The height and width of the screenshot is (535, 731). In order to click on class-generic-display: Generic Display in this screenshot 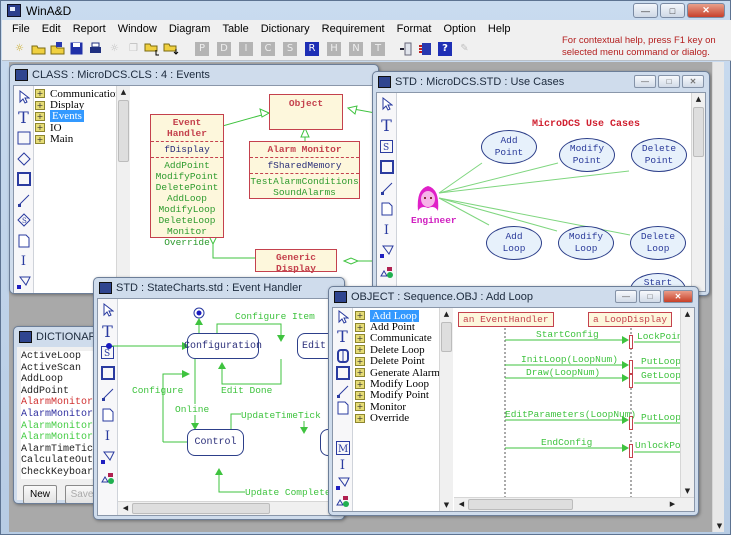, I will do `click(296, 261)`.